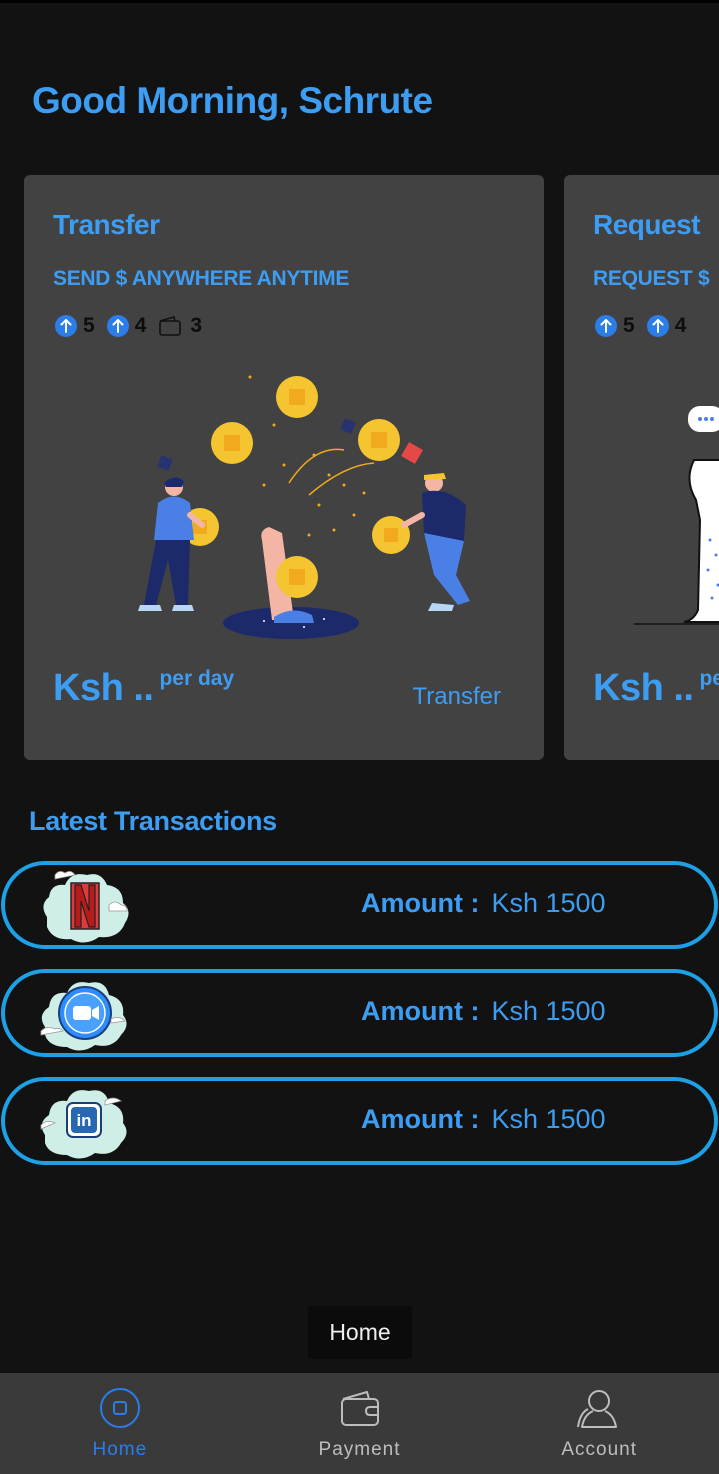  I want to click on price-per: per day, so click(197, 678).